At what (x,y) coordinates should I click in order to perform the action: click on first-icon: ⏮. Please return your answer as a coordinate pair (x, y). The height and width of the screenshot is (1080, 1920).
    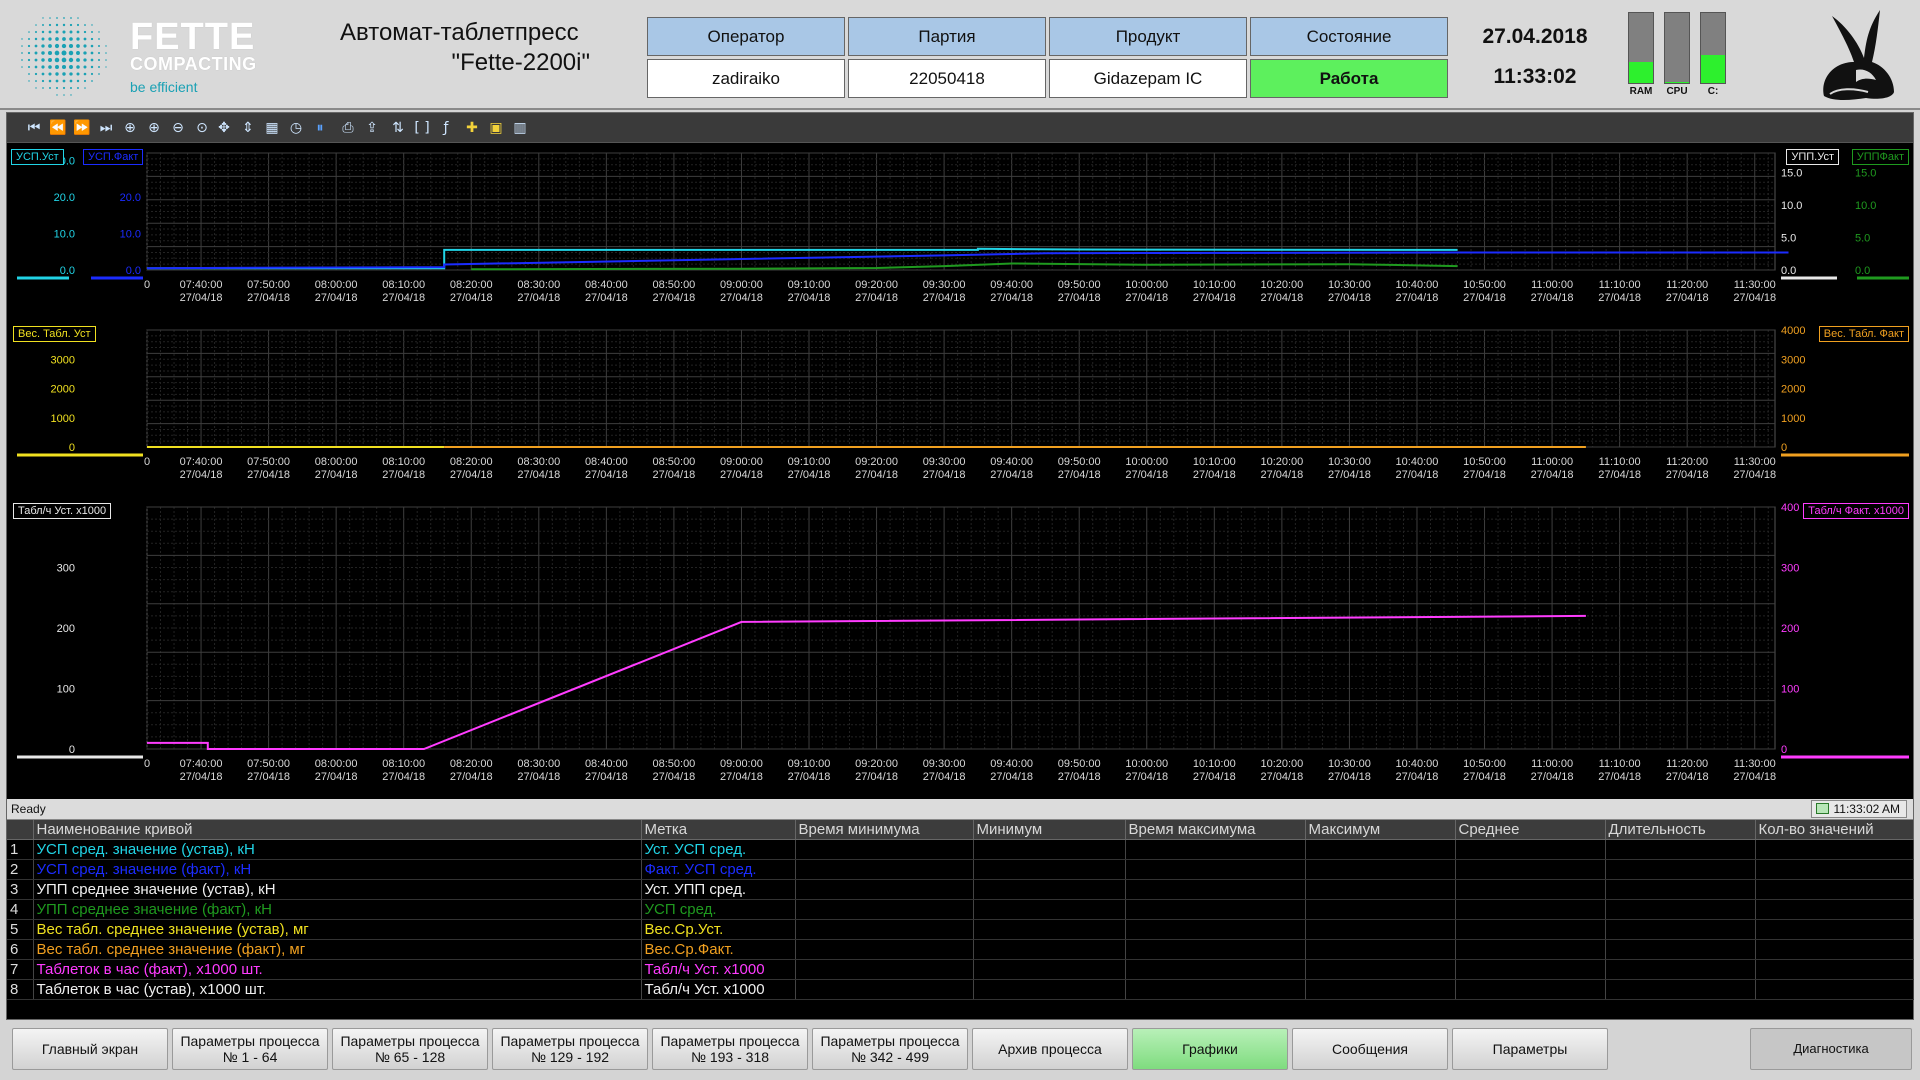
    Looking at the image, I should click on (34, 128).